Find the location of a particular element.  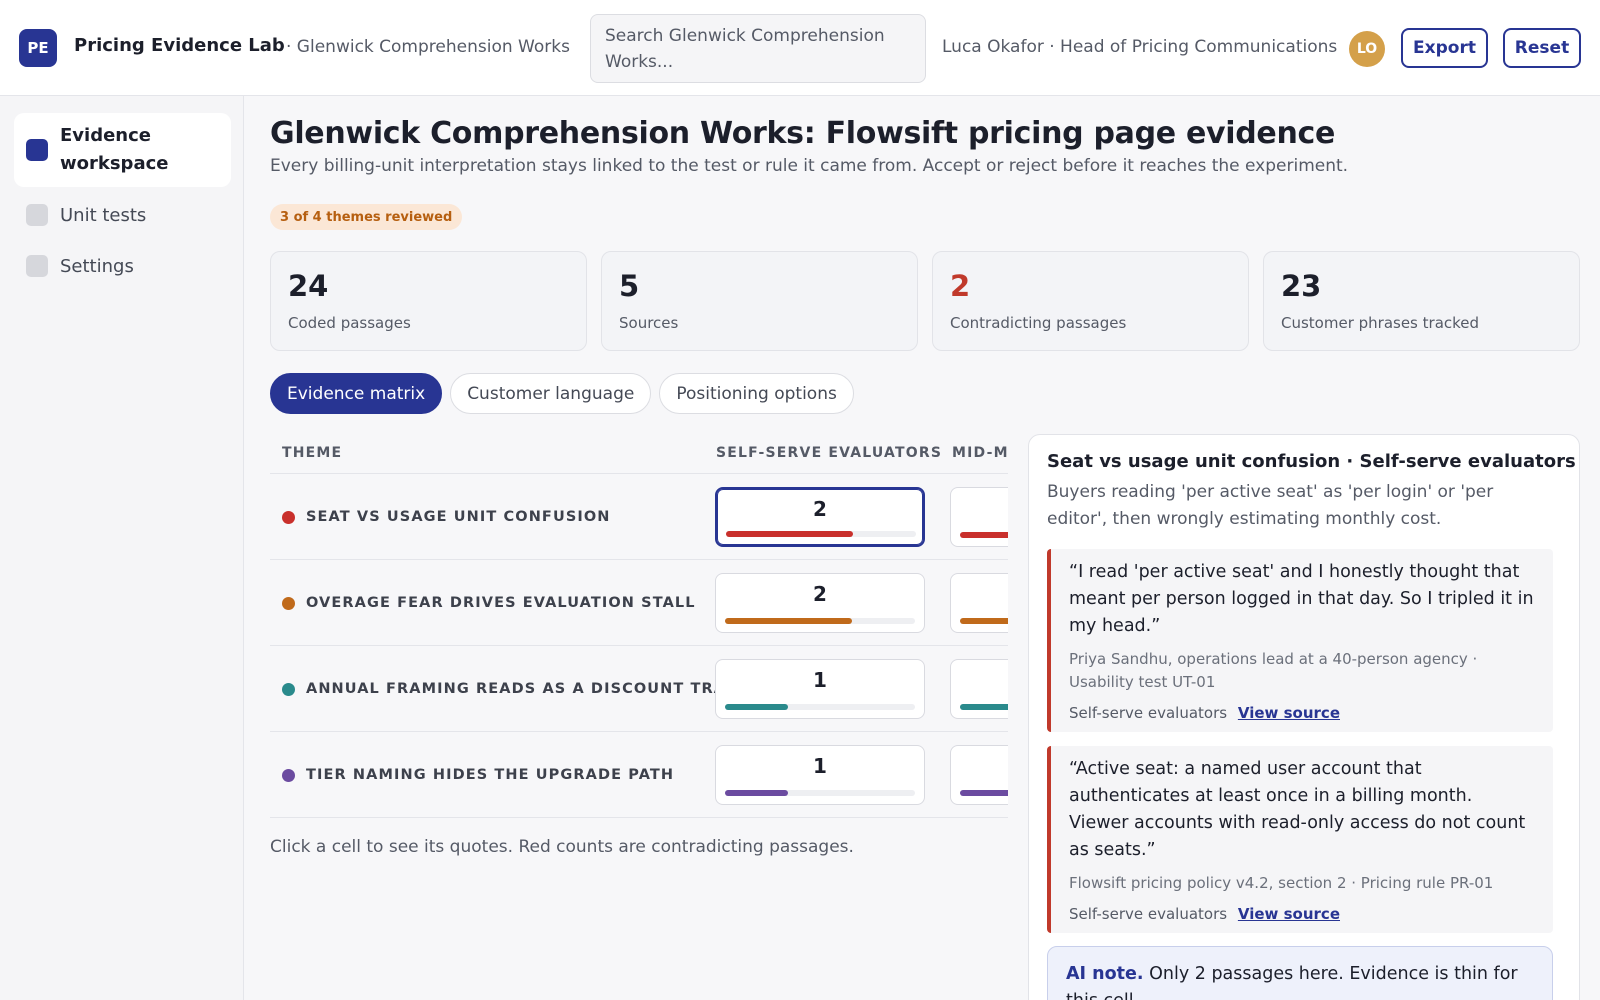

stat-card-contradicting-passages: 2 Contradicting passages is located at coordinates (1090, 301).